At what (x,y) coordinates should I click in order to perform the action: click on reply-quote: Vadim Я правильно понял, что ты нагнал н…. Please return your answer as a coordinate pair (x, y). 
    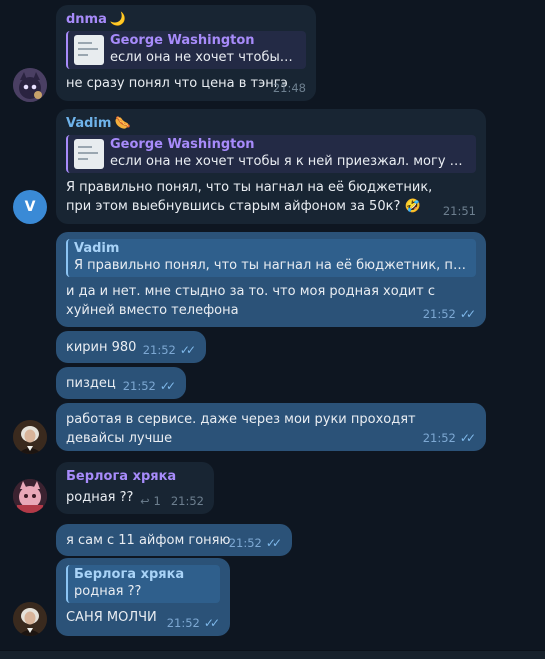
    Looking at the image, I should click on (271, 258).